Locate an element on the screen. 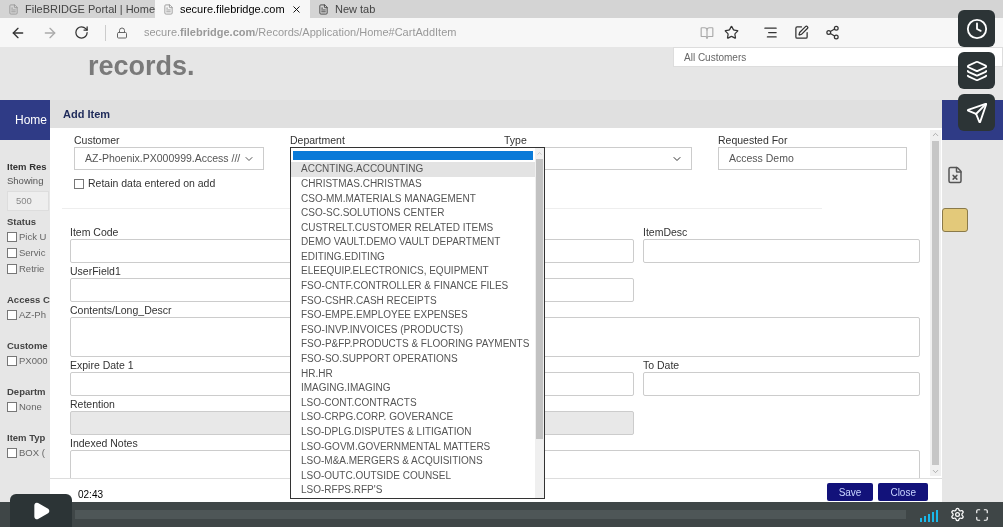 Image resolution: width=1003 pixels, height=527 pixels. note-icon is located at coordinates (801, 32).